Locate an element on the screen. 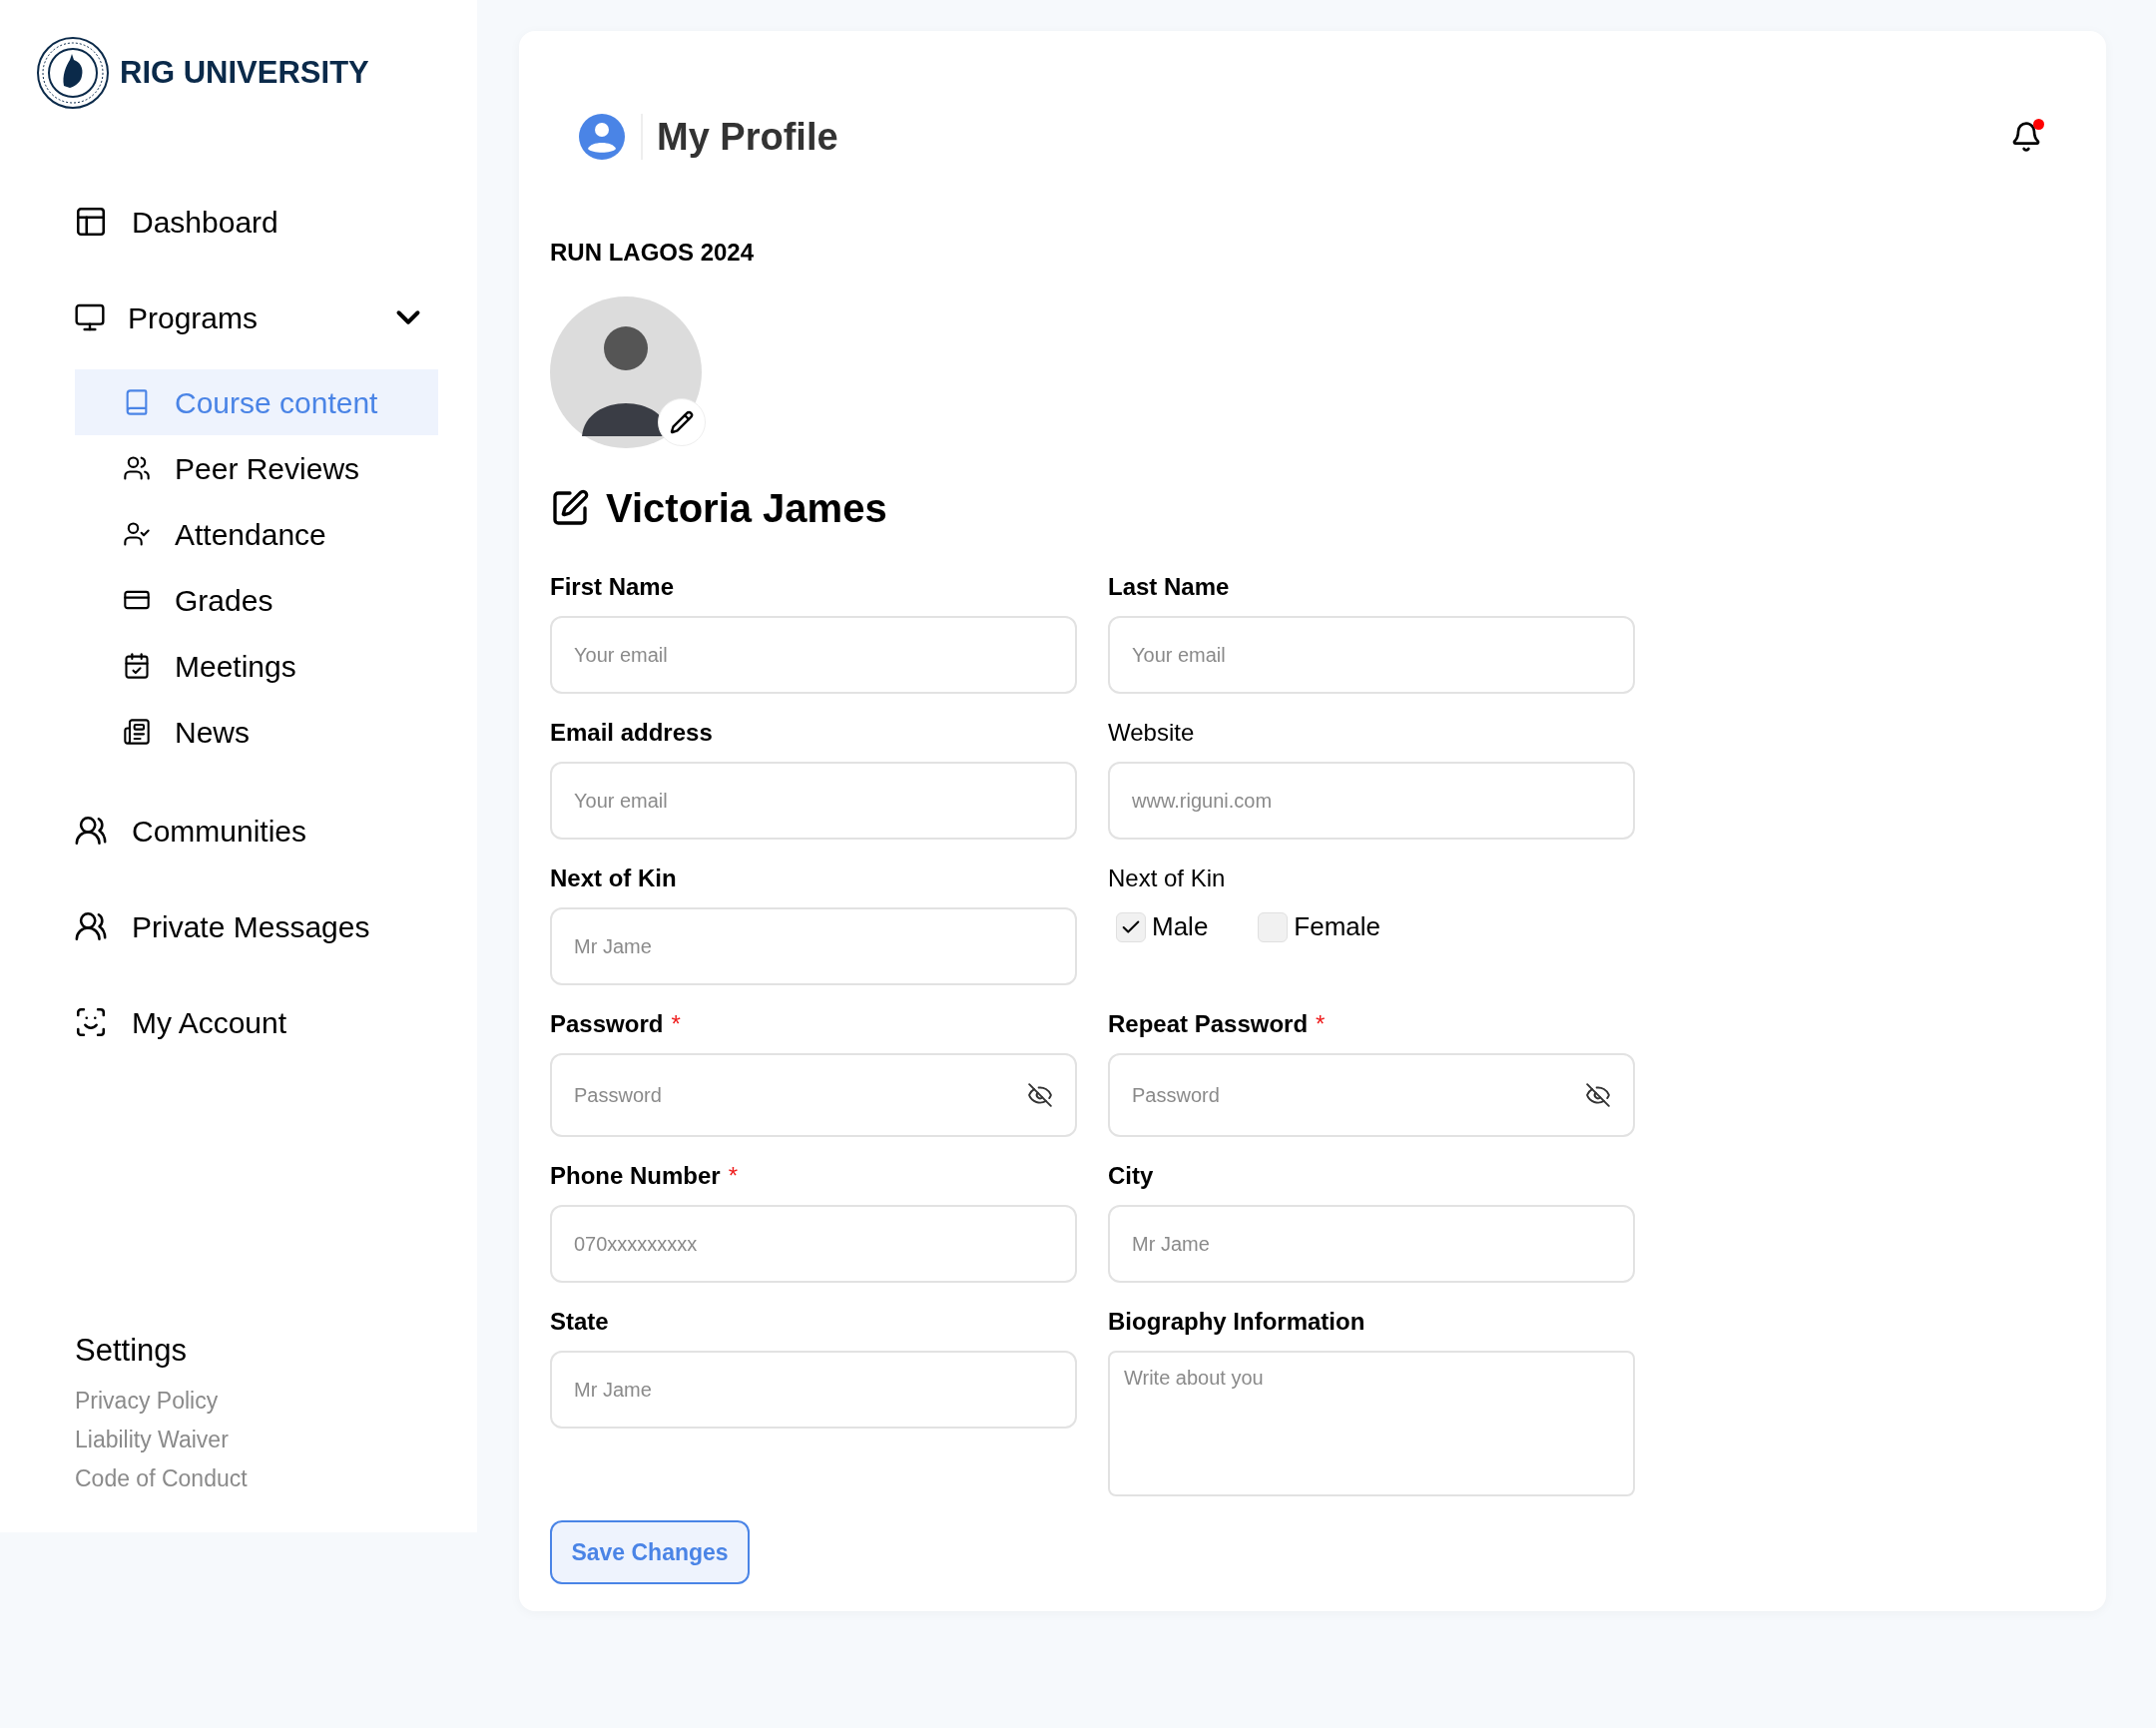 Image resolution: width=2156 pixels, height=1728 pixels. checkbox-label: Female is located at coordinates (1337, 926).